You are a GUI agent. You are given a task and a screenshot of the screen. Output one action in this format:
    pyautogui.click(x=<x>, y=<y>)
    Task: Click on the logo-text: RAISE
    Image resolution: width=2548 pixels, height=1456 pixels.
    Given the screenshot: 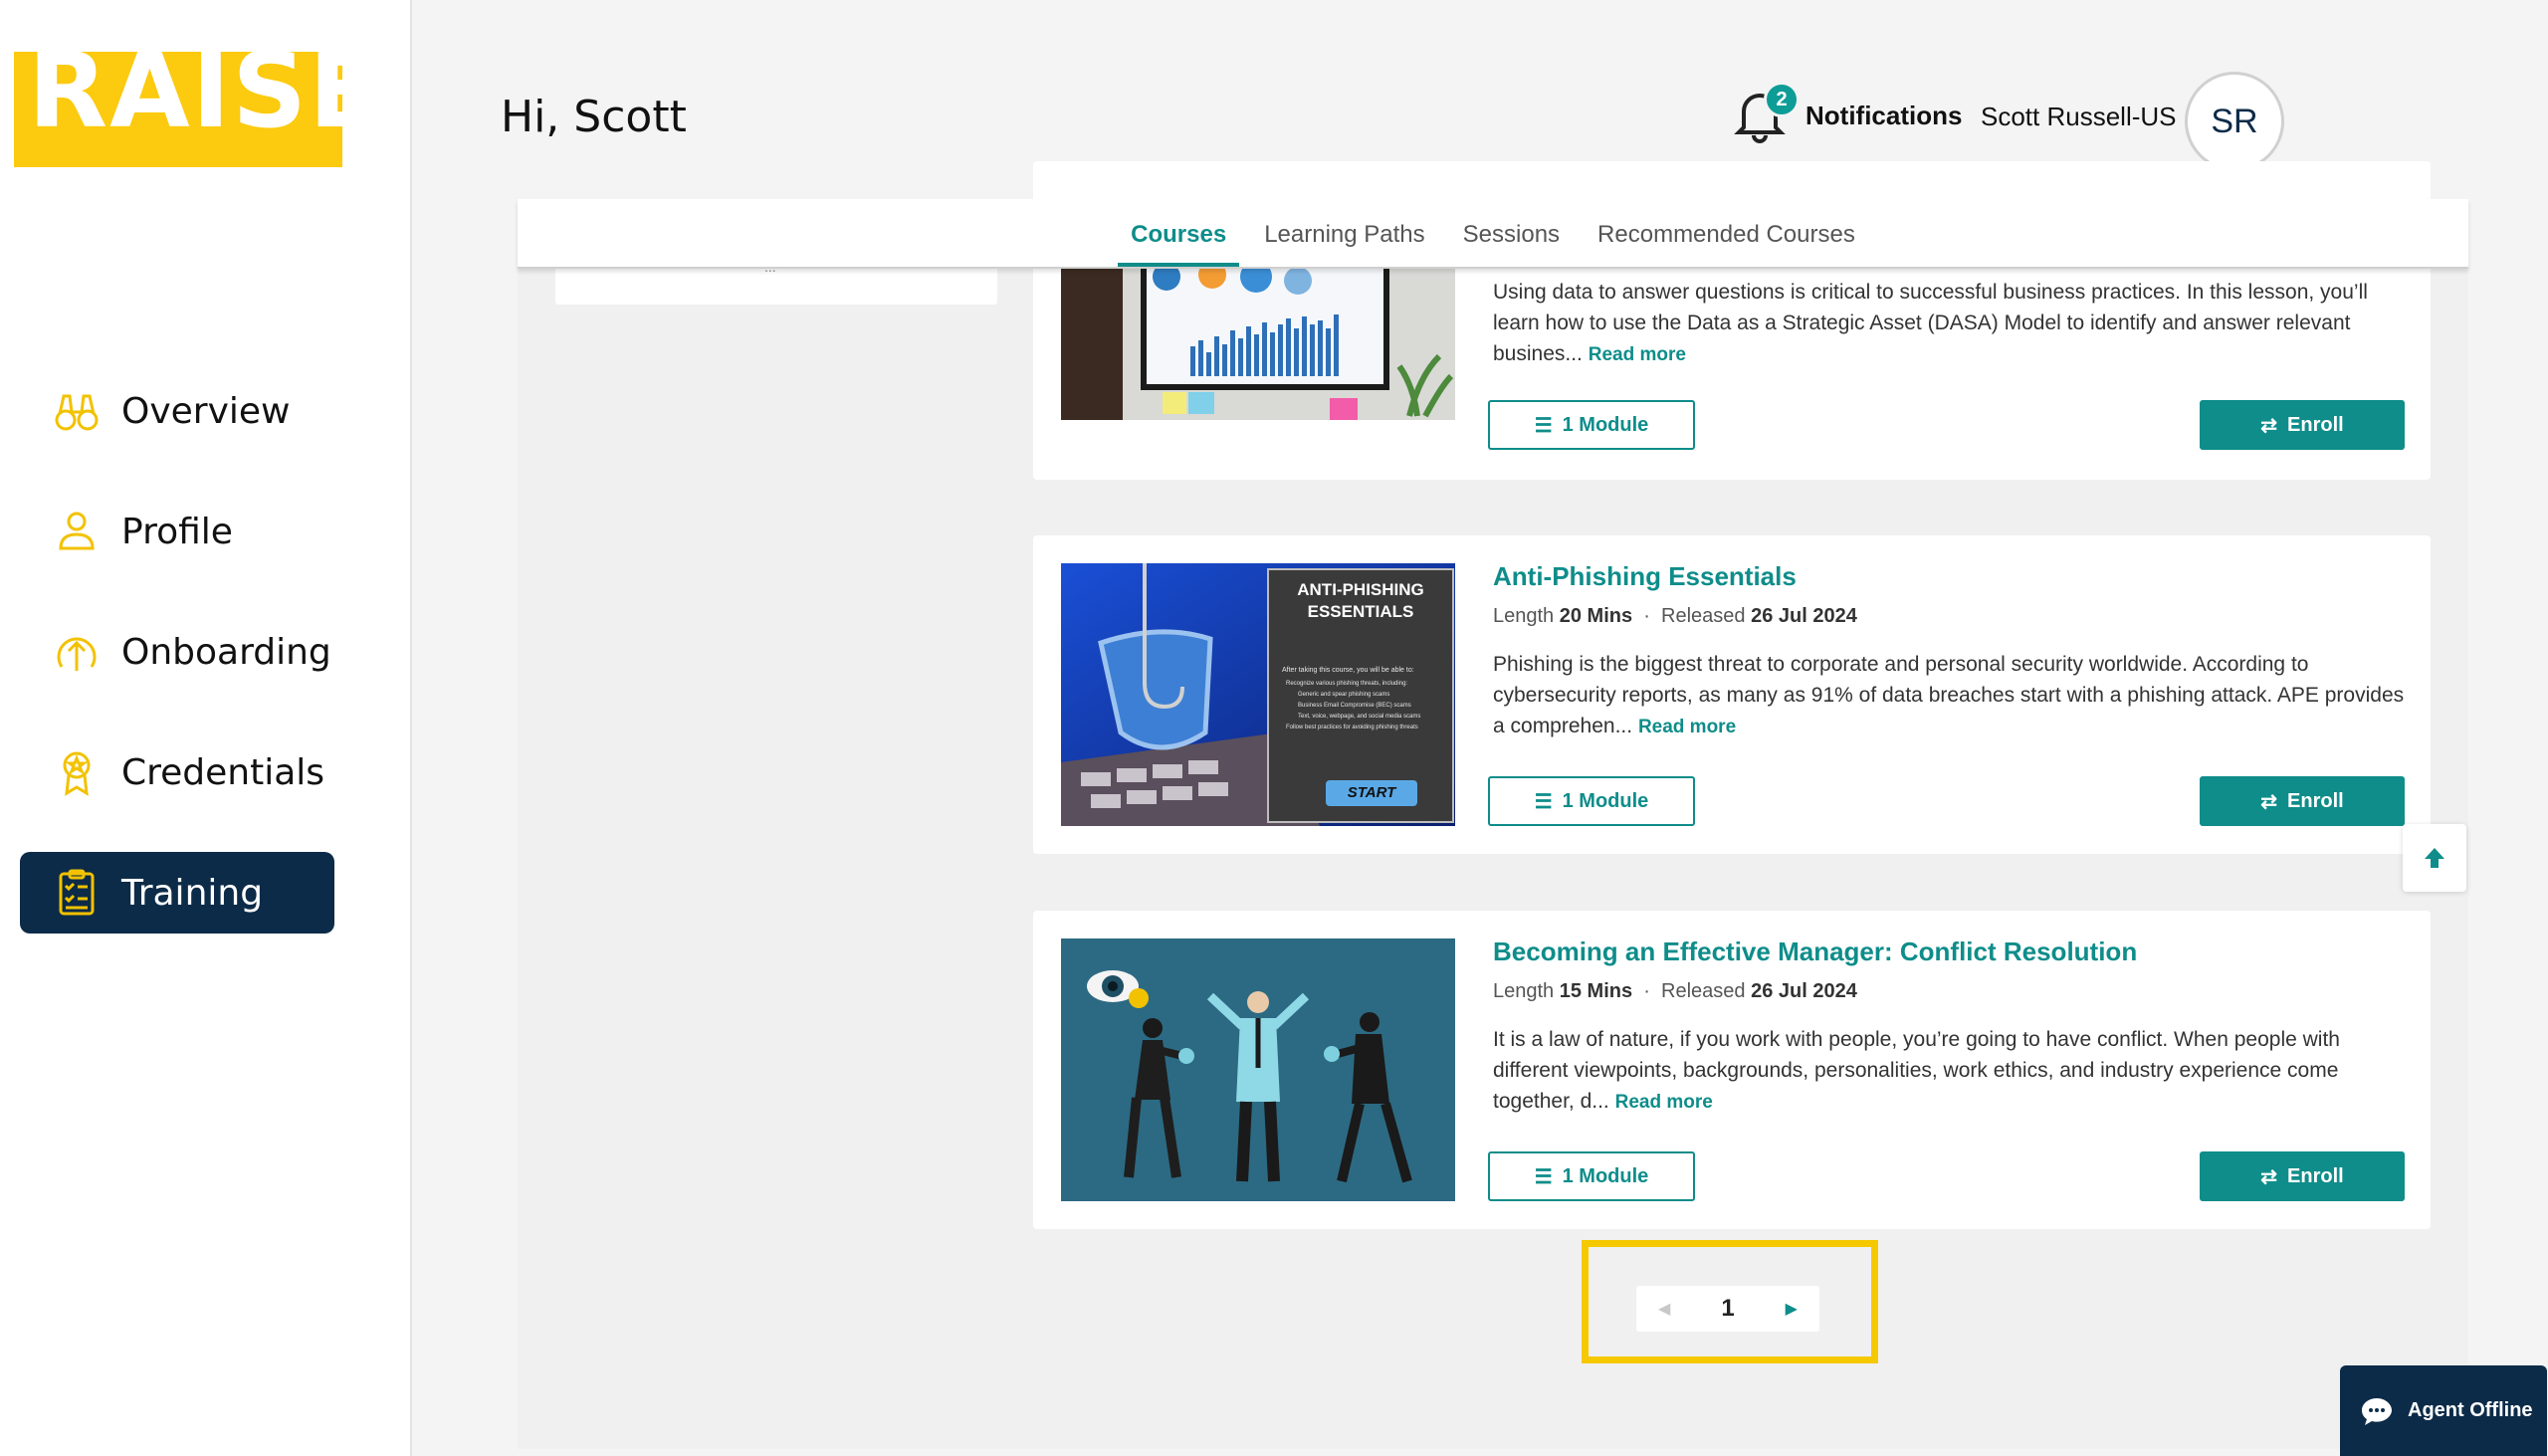 What is the action you would take?
    pyautogui.click(x=185, y=101)
    